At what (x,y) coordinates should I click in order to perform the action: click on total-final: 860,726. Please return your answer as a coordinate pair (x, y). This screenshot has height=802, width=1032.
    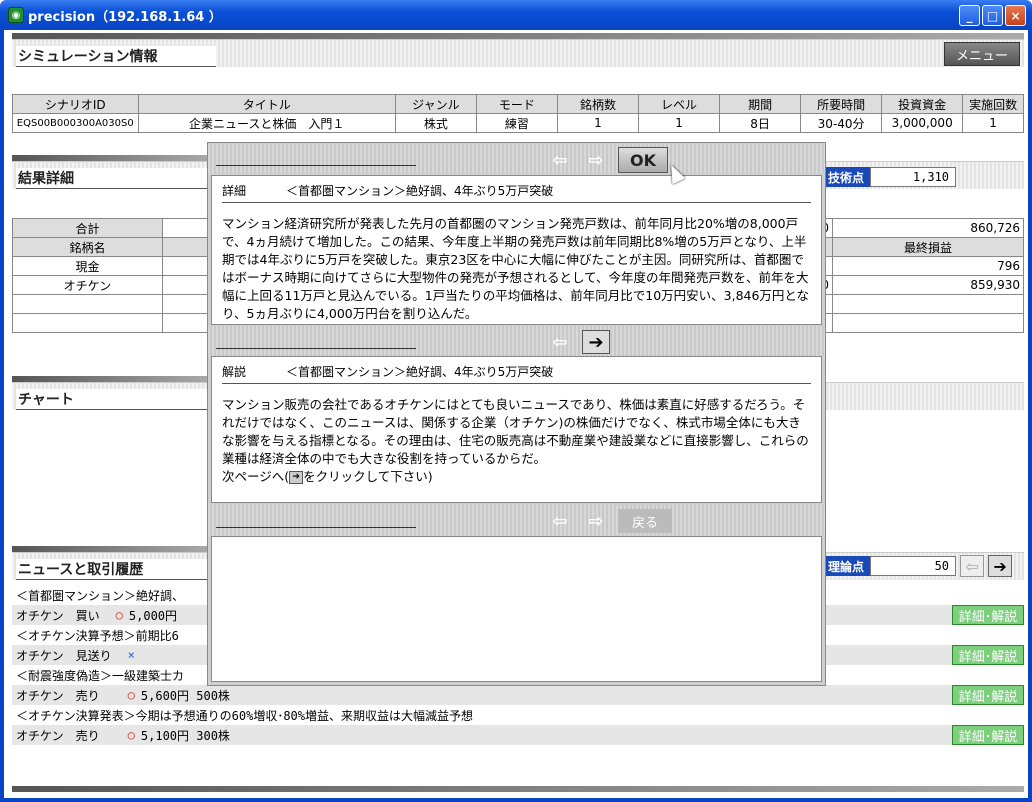
    Looking at the image, I should click on (928, 228).